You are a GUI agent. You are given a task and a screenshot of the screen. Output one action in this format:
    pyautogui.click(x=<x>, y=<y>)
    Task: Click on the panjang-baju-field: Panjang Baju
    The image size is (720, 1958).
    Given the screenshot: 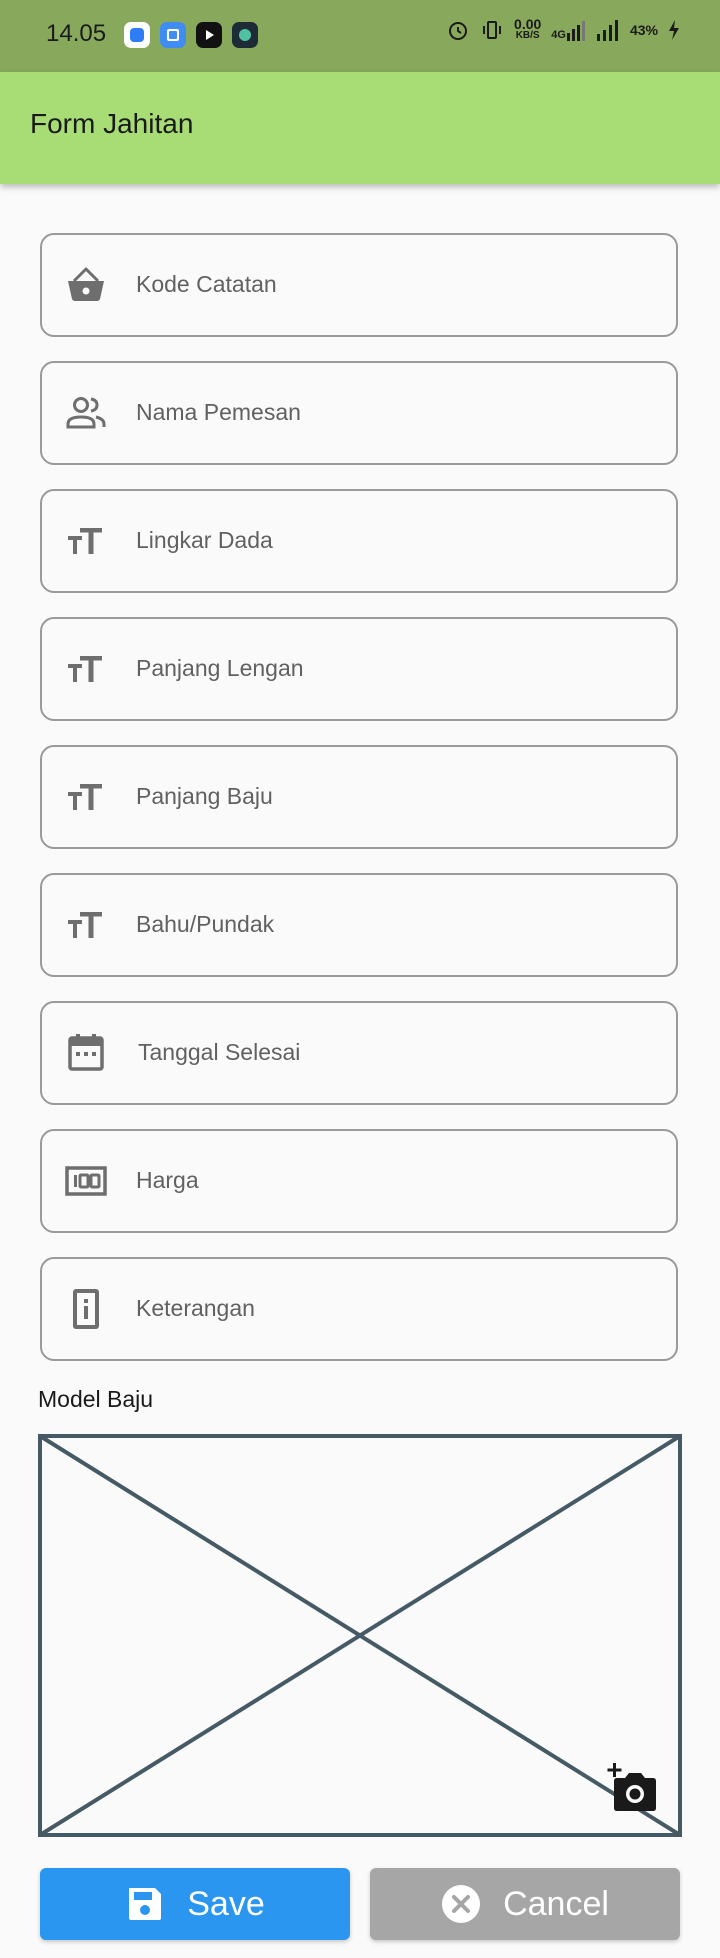 What is the action you would take?
    pyautogui.click(x=359, y=797)
    